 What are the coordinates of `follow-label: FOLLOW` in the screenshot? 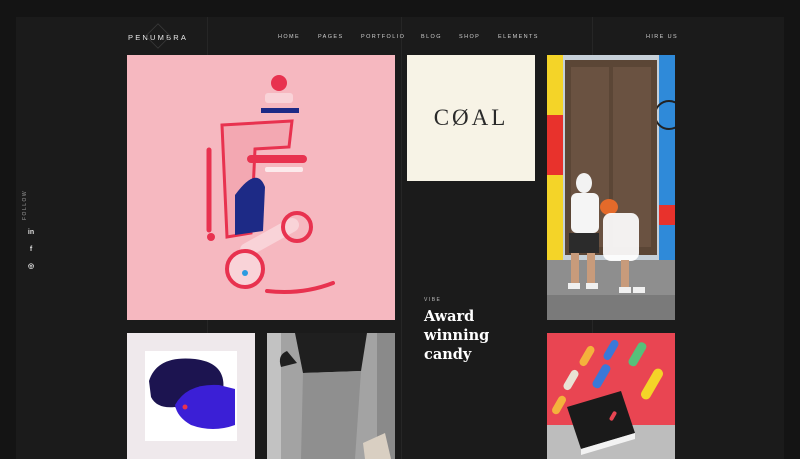 It's located at (25, 204).